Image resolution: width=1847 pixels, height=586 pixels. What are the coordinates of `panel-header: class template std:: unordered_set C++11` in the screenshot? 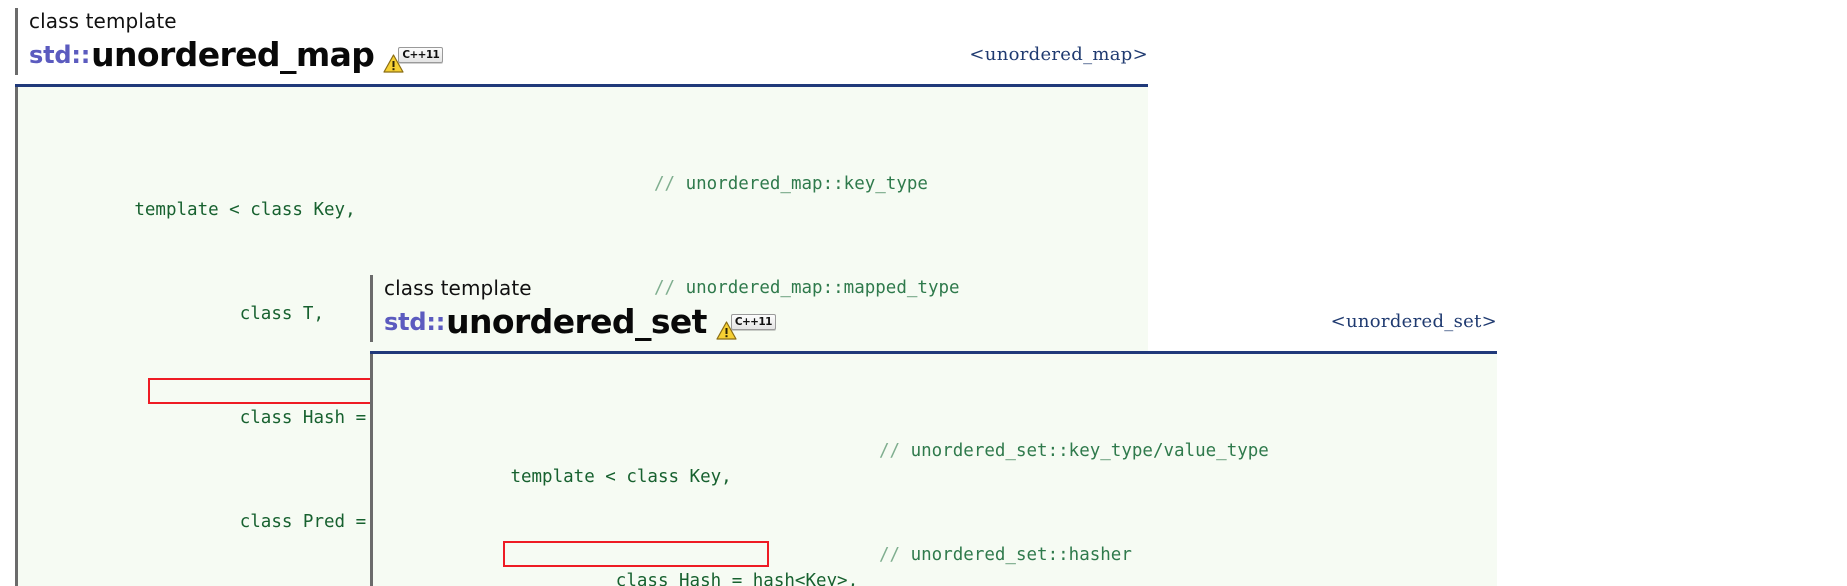 It's located at (933, 308).